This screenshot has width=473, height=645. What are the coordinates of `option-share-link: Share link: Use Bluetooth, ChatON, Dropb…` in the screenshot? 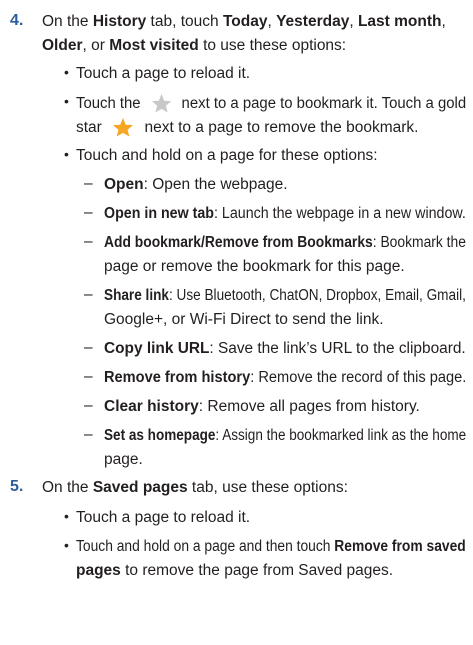 It's located at (285, 295).